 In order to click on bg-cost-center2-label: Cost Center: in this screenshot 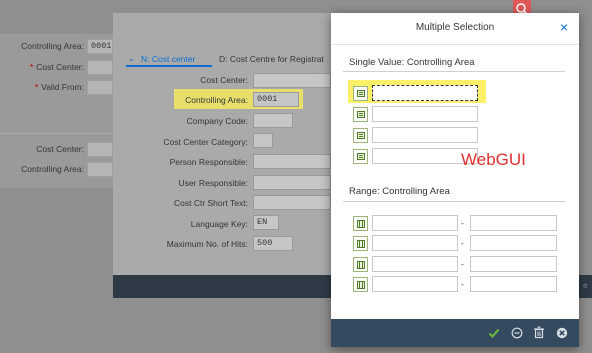, I will do `click(60, 149)`.